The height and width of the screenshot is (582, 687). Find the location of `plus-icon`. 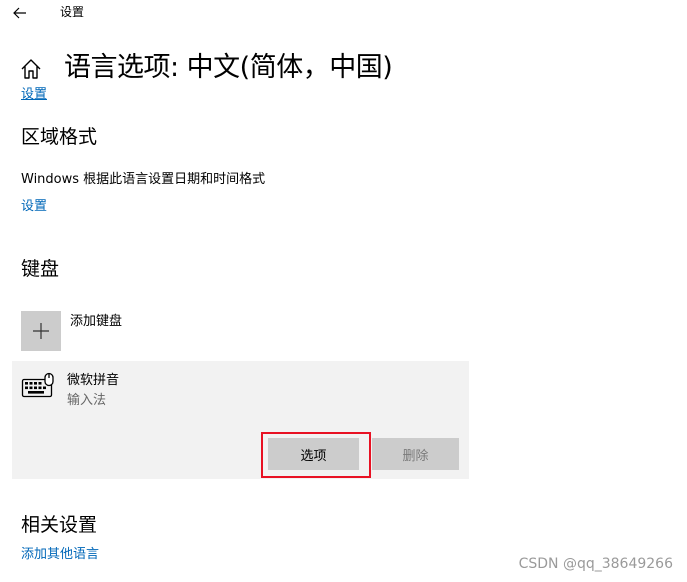

plus-icon is located at coordinates (41, 331).